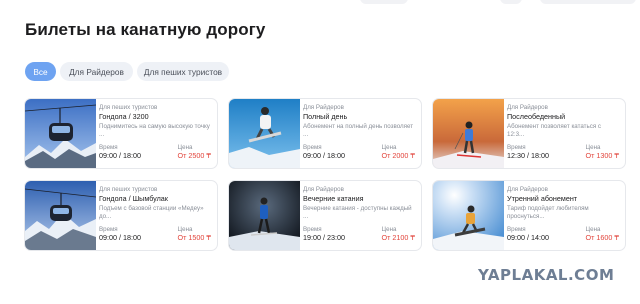  I want to click on gondola-mountains-photo, so click(60, 215).